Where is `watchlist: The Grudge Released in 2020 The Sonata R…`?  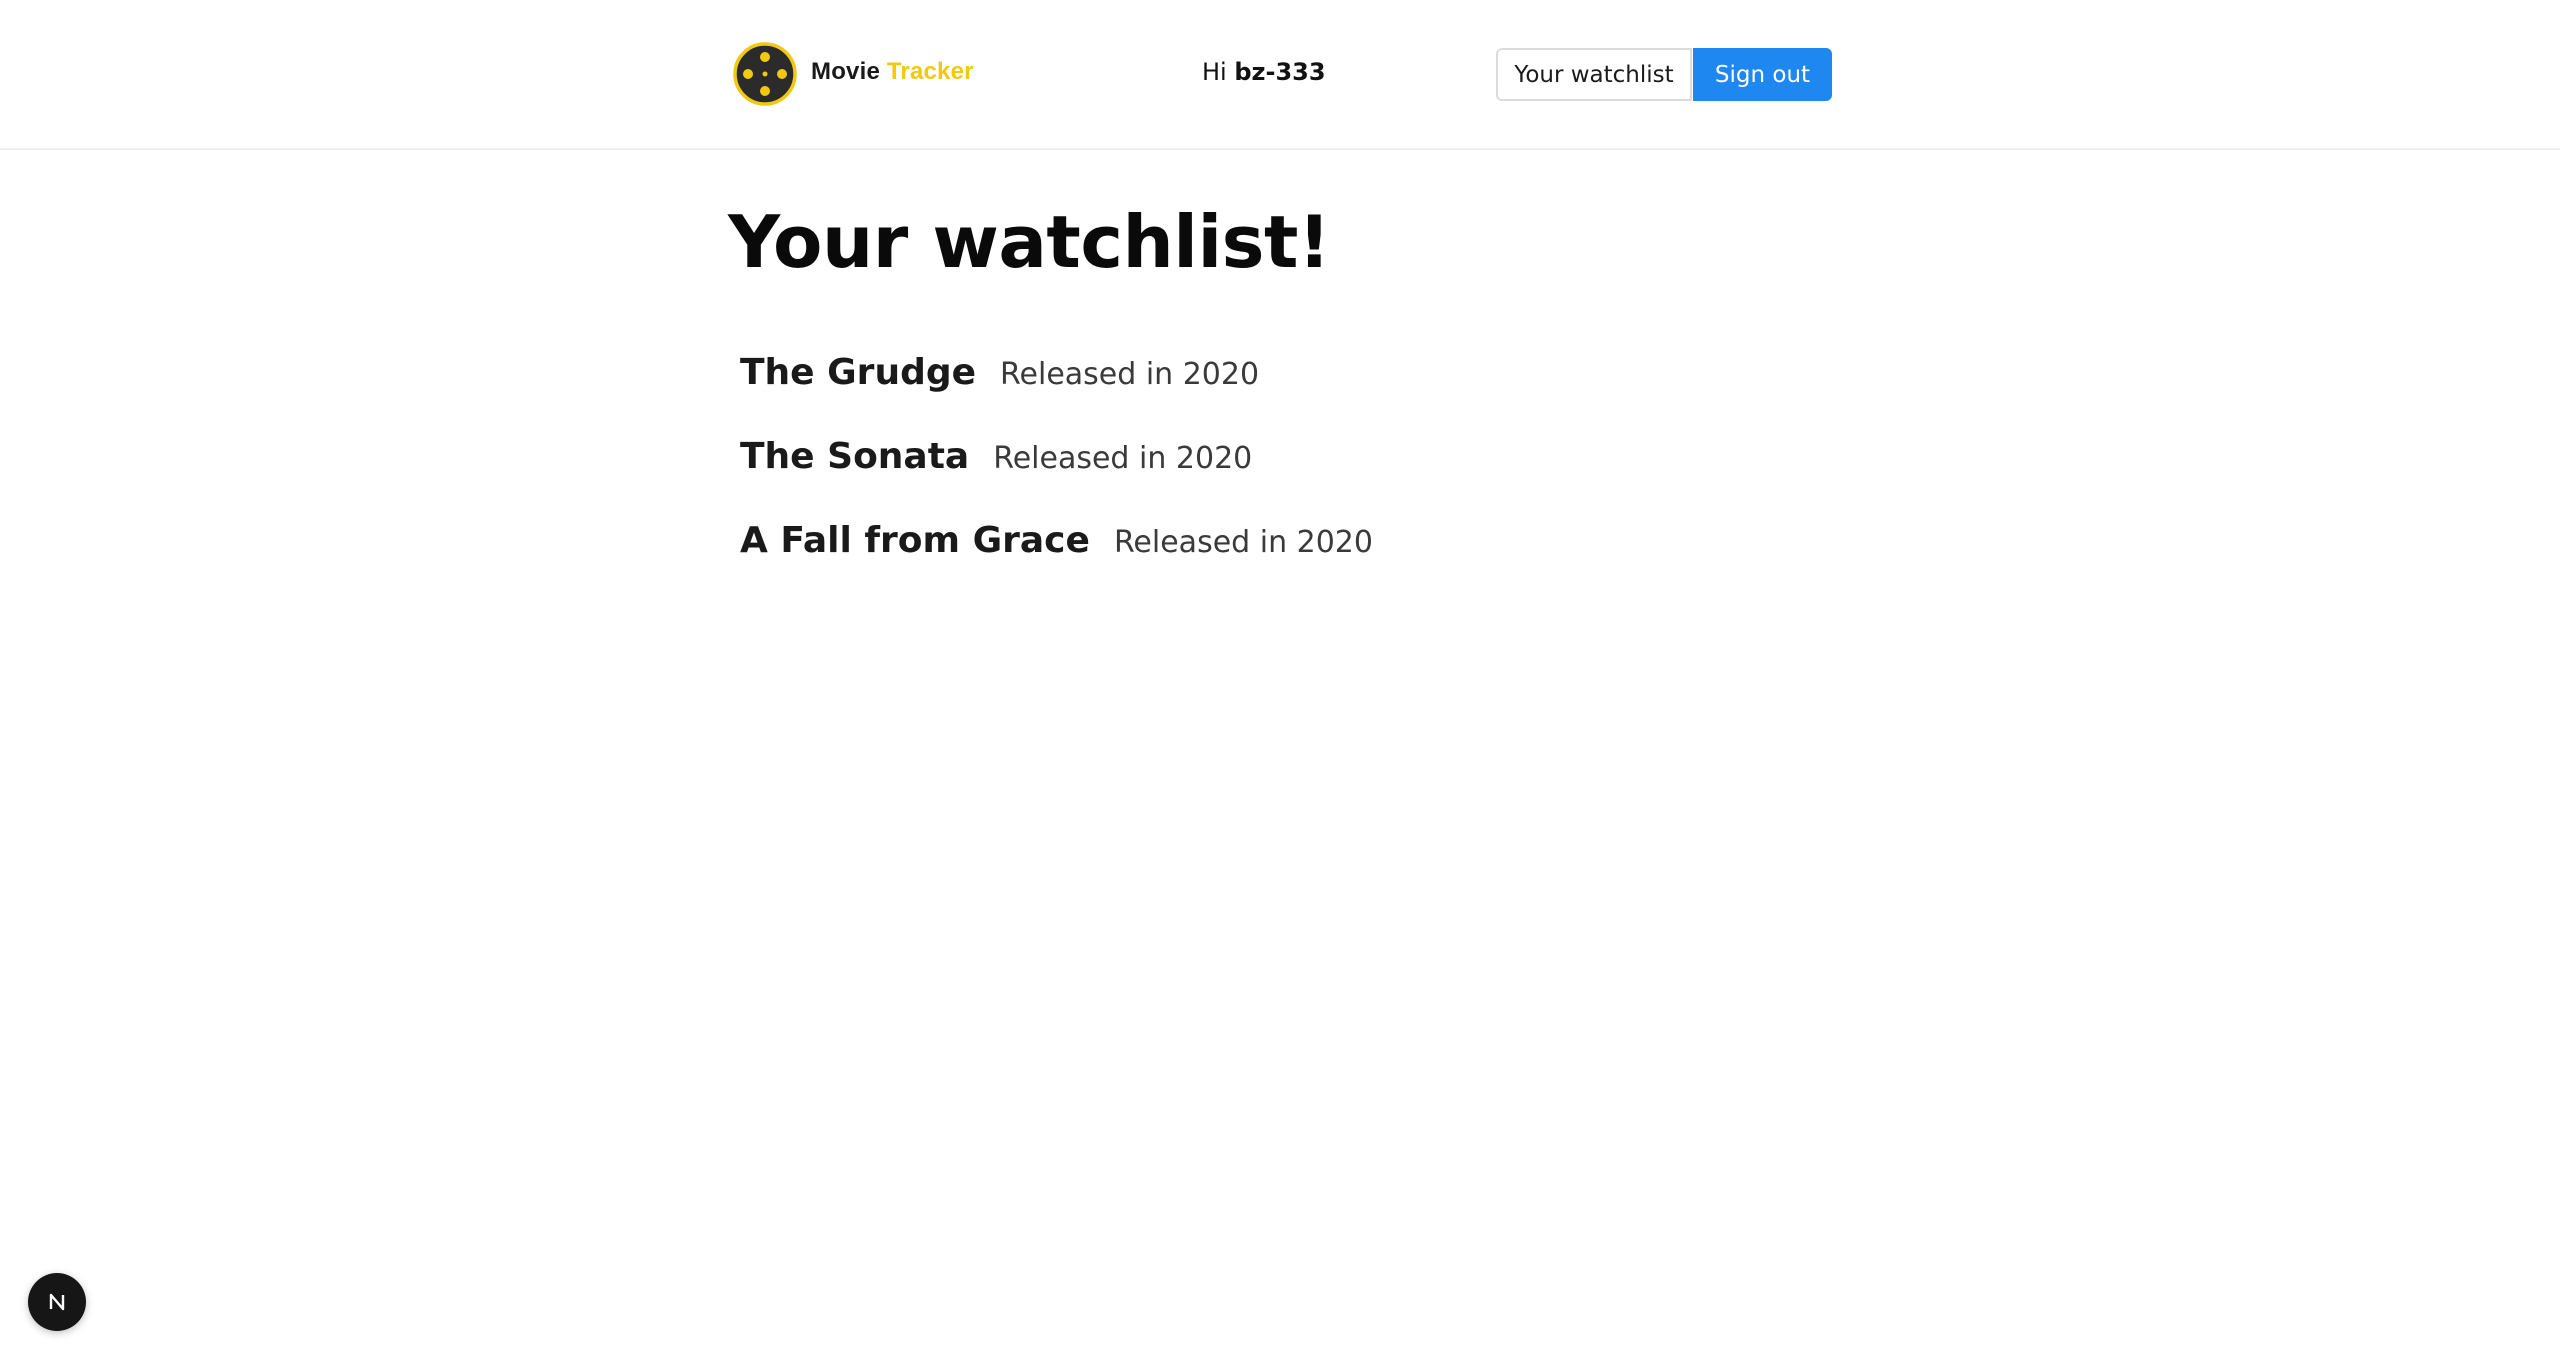
watchlist: The Grudge Released in 2020 The Sonata R… is located at coordinates (1056, 478).